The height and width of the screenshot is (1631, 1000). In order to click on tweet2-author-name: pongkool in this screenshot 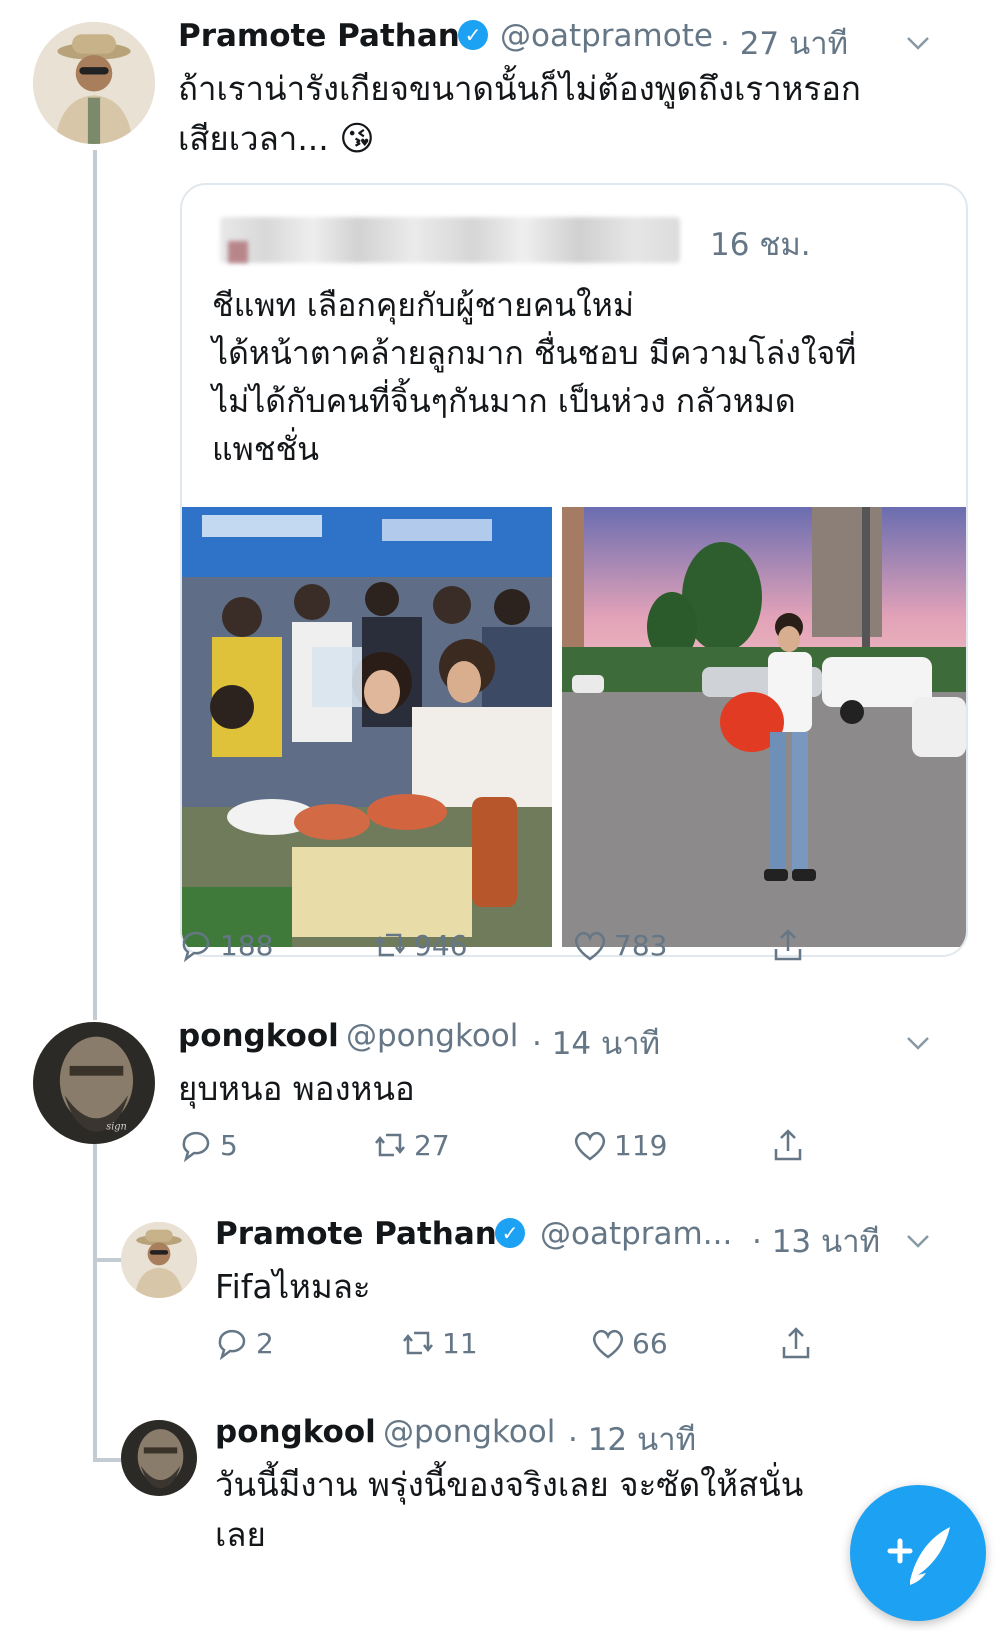, I will do `click(258, 1036)`.